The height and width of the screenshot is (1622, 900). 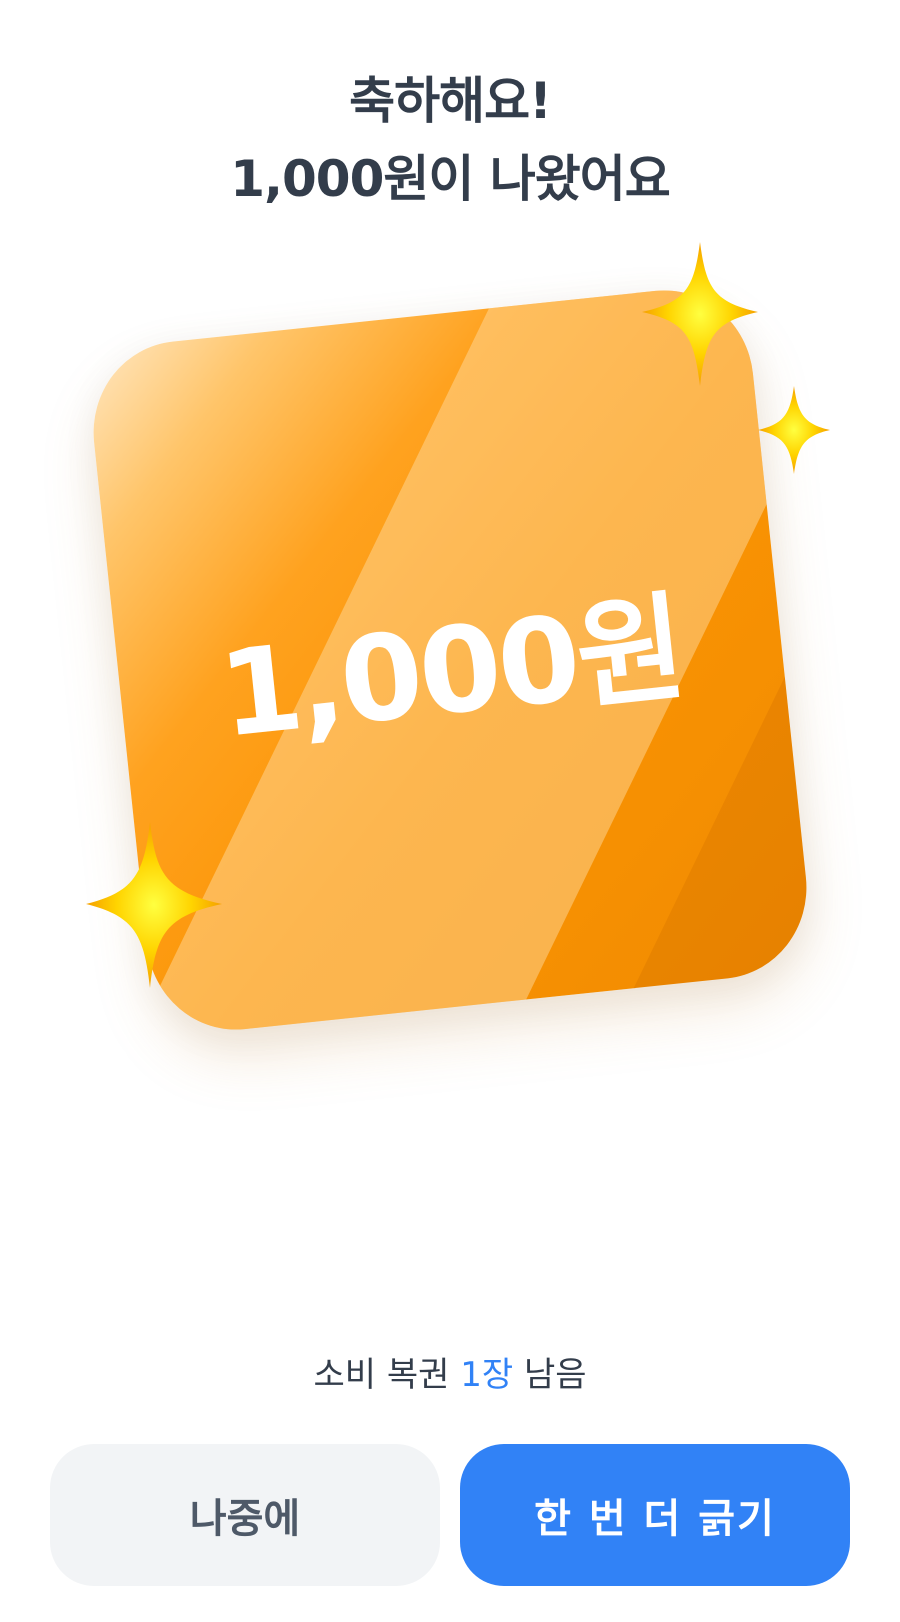 I want to click on title-line-1: 축하해요!, so click(x=450, y=101).